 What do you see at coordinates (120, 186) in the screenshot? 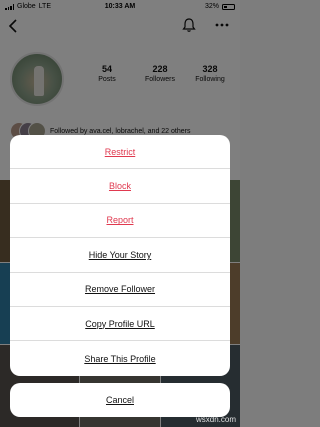
I see `block-button: Block` at bounding box center [120, 186].